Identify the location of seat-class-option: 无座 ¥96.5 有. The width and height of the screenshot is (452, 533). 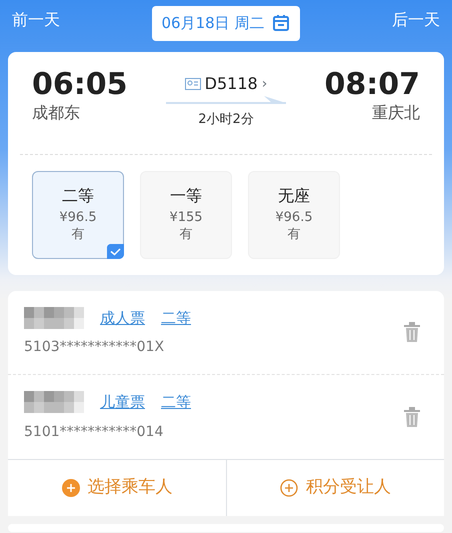
(294, 214).